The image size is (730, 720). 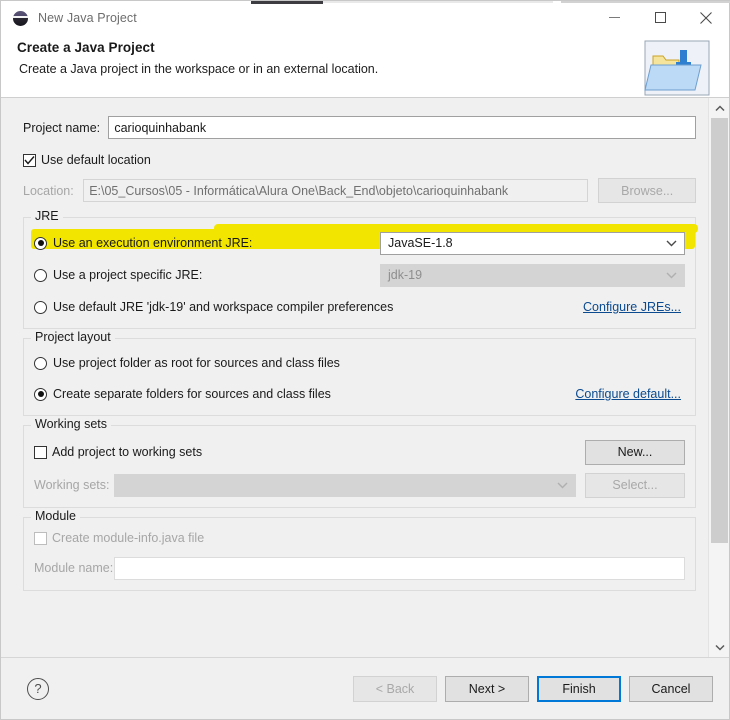 What do you see at coordinates (62, 127) in the screenshot?
I see `project-name-label: Project name:` at bounding box center [62, 127].